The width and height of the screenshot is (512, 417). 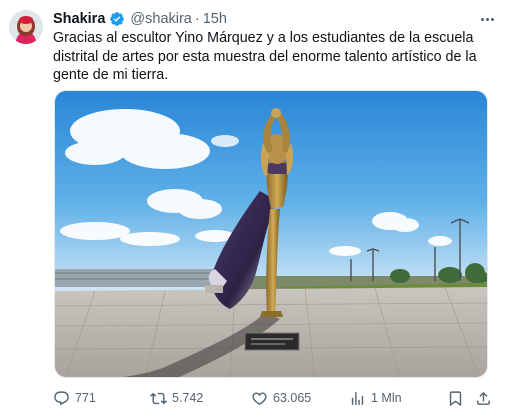 I want to click on timestamp: 15h, so click(x=215, y=19).